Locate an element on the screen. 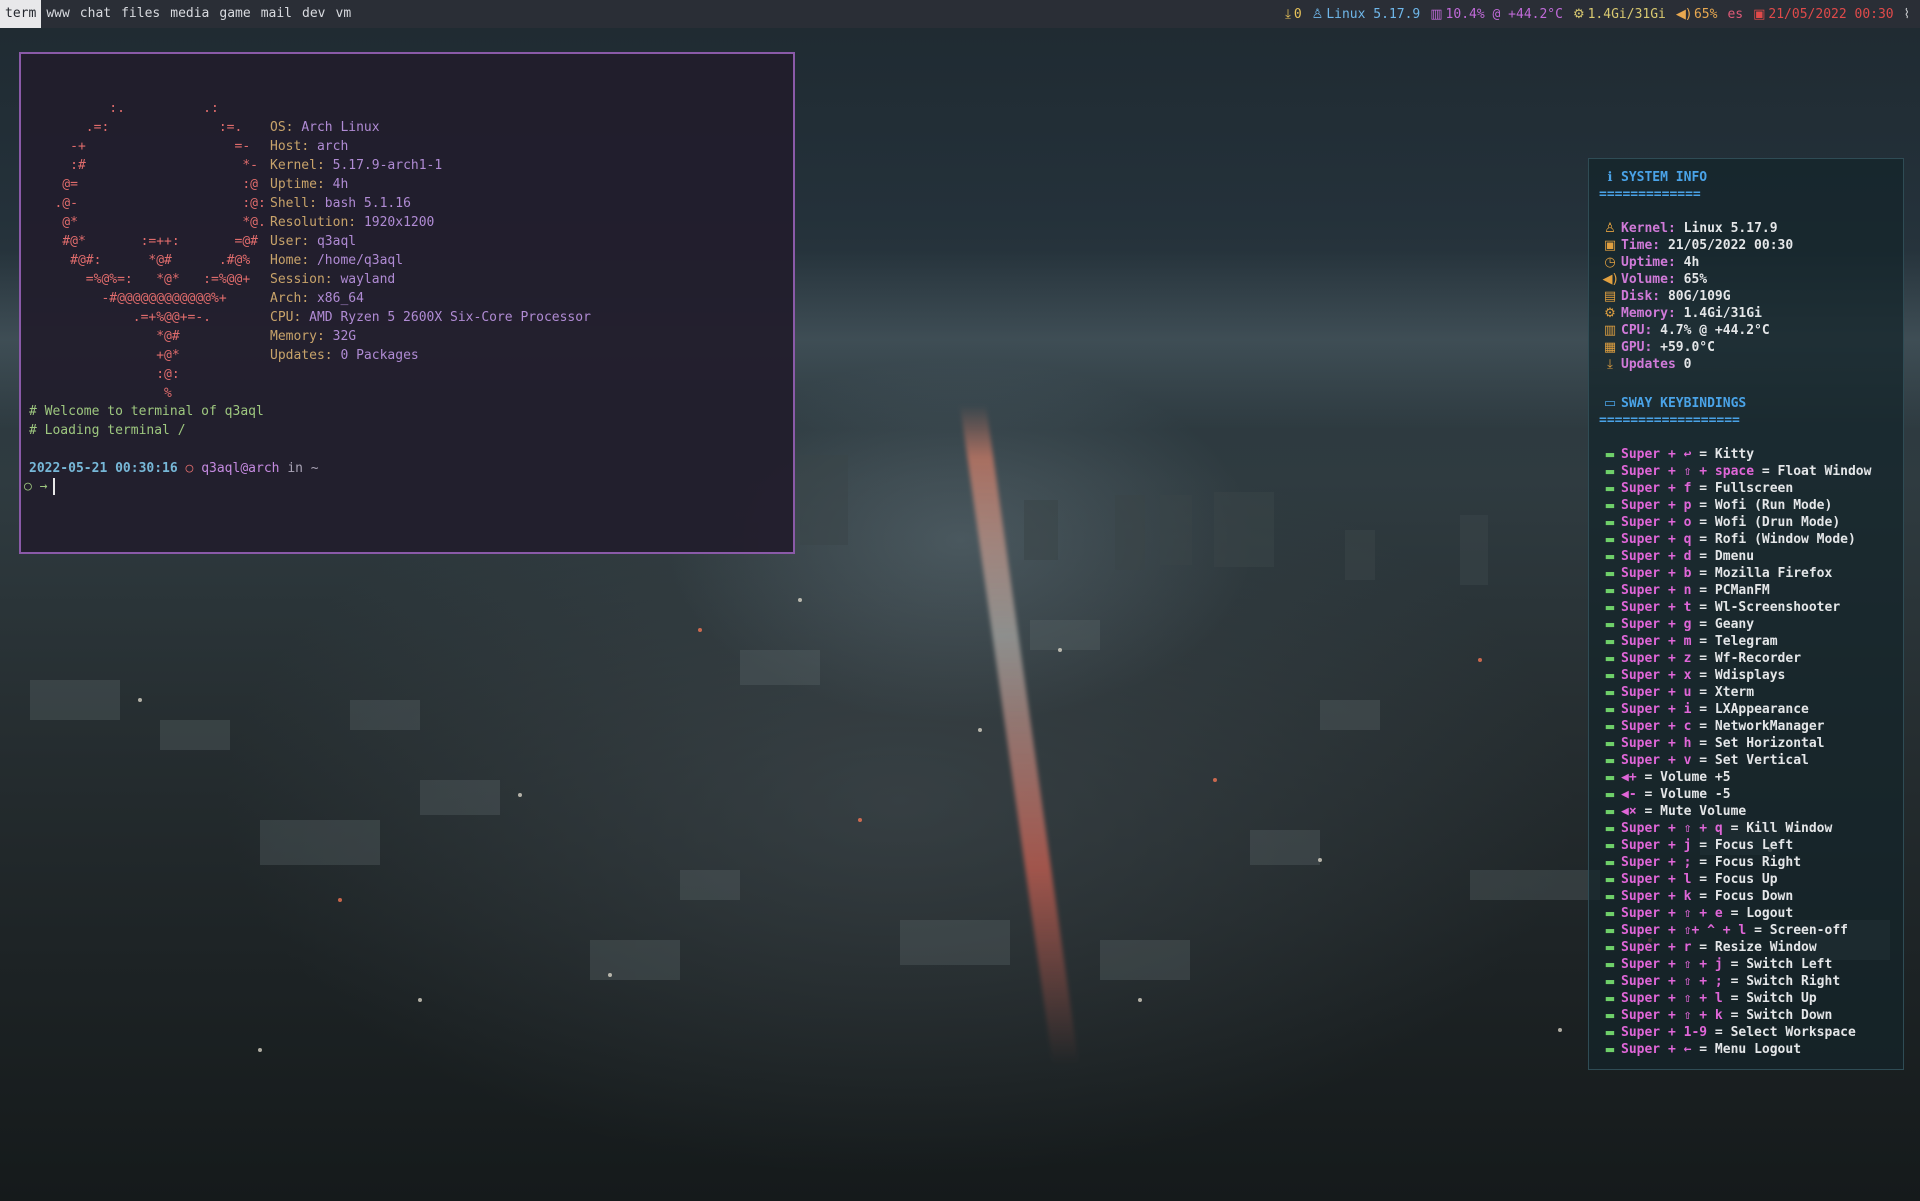 The image size is (1920, 1201). keybinding-action: = Kill Window is located at coordinates (1781, 828).